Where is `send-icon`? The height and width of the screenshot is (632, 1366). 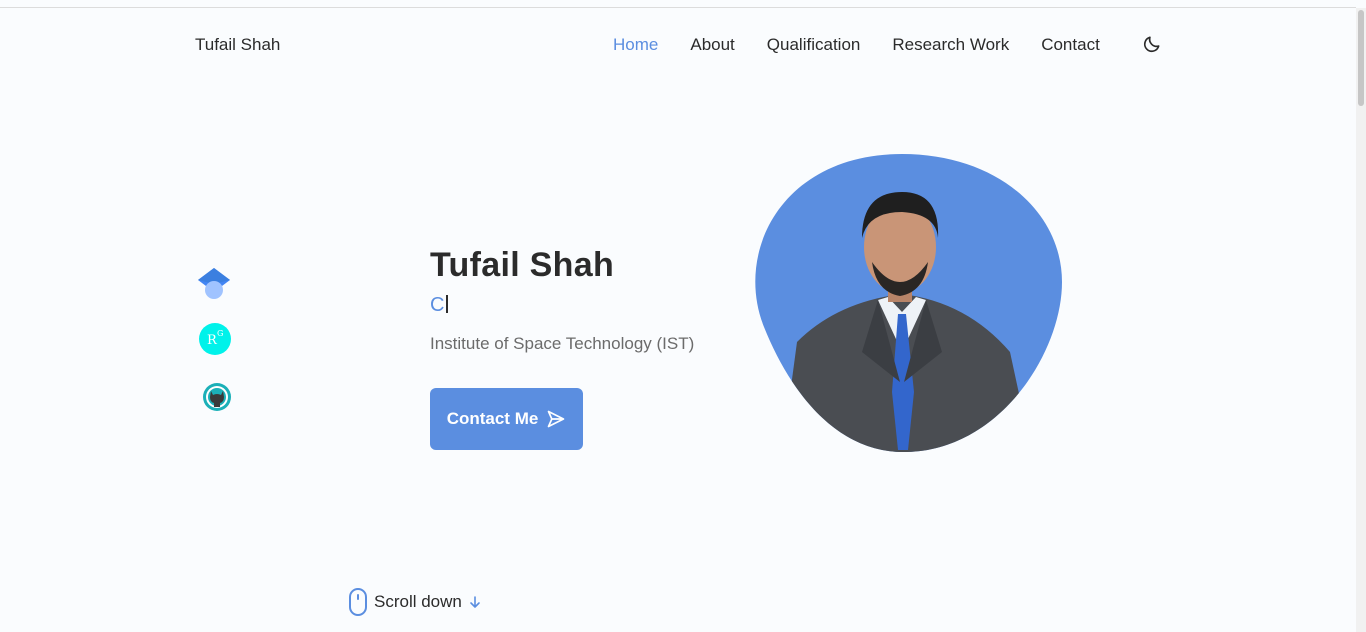
send-icon is located at coordinates (556, 419).